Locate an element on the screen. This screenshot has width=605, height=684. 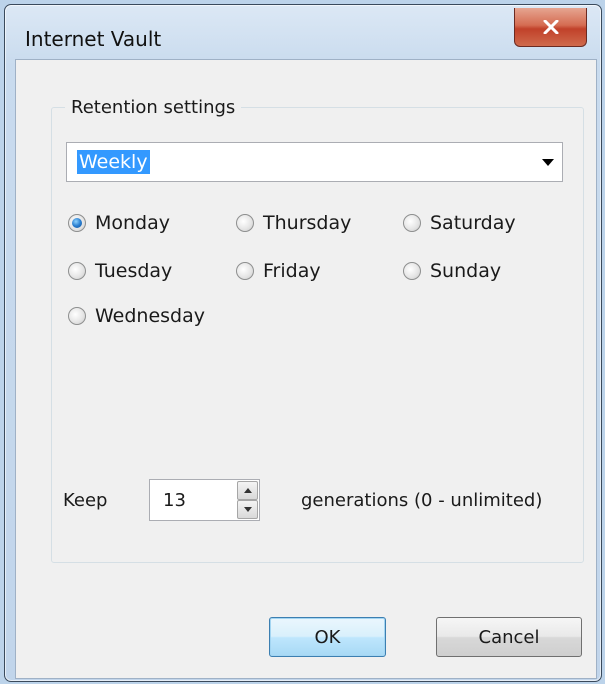
spin-buttons is located at coordinates (247, 500).